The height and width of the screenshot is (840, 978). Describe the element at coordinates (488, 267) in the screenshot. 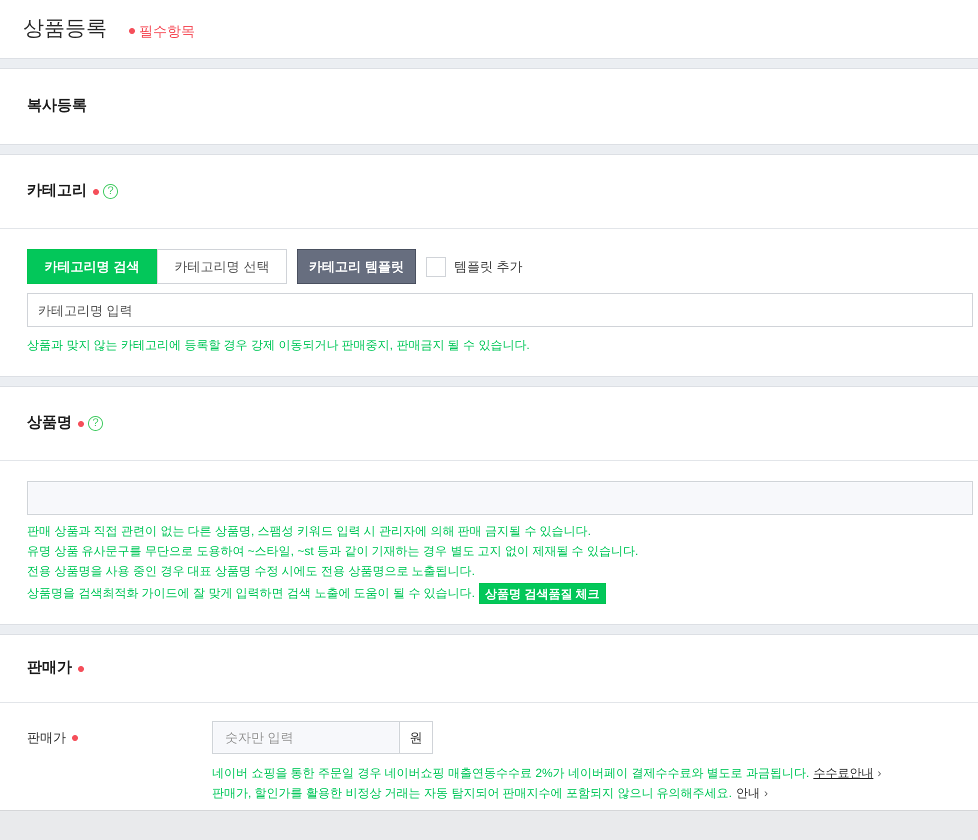

I see `checkbox-label: 템플릿 추가` at that location.